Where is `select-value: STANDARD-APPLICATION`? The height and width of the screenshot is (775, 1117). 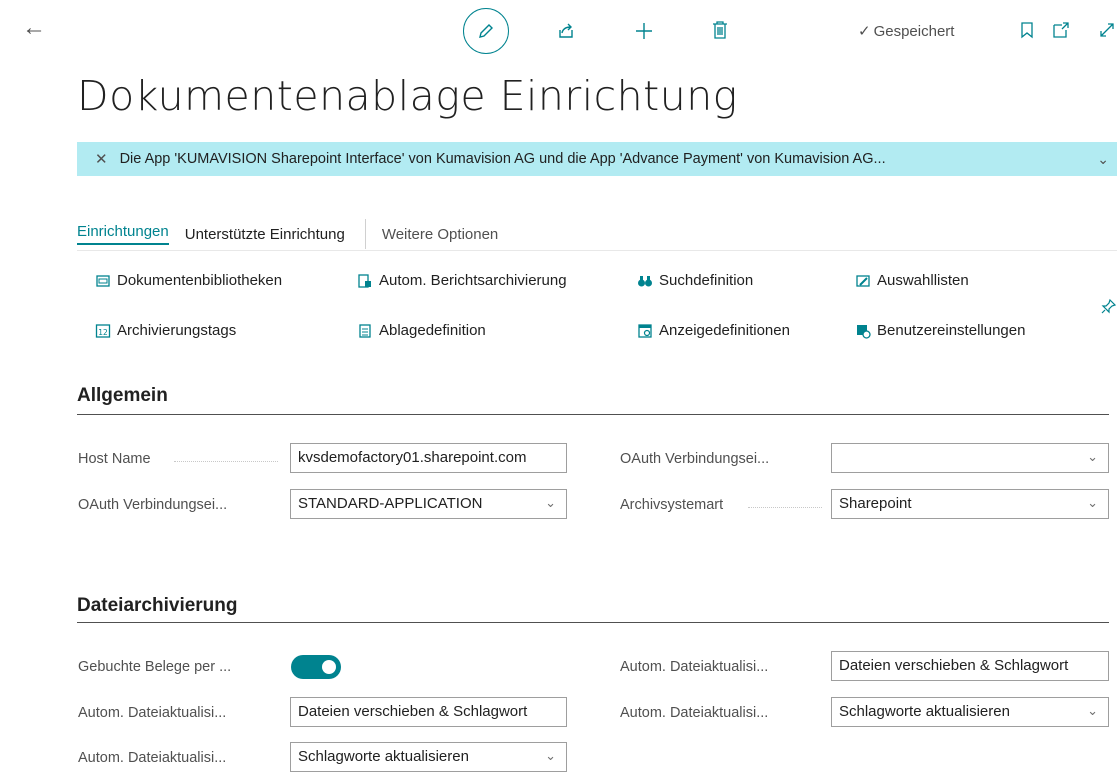
select-value: STANDARD-APPLICATION is located at coordinates (390, 503).